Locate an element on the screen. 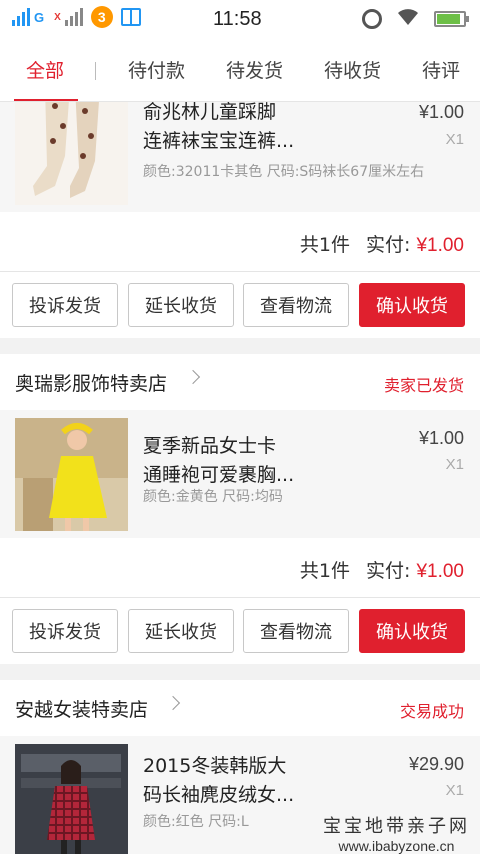  product-price: ¥29.90 is located at coordinates (436, 764).